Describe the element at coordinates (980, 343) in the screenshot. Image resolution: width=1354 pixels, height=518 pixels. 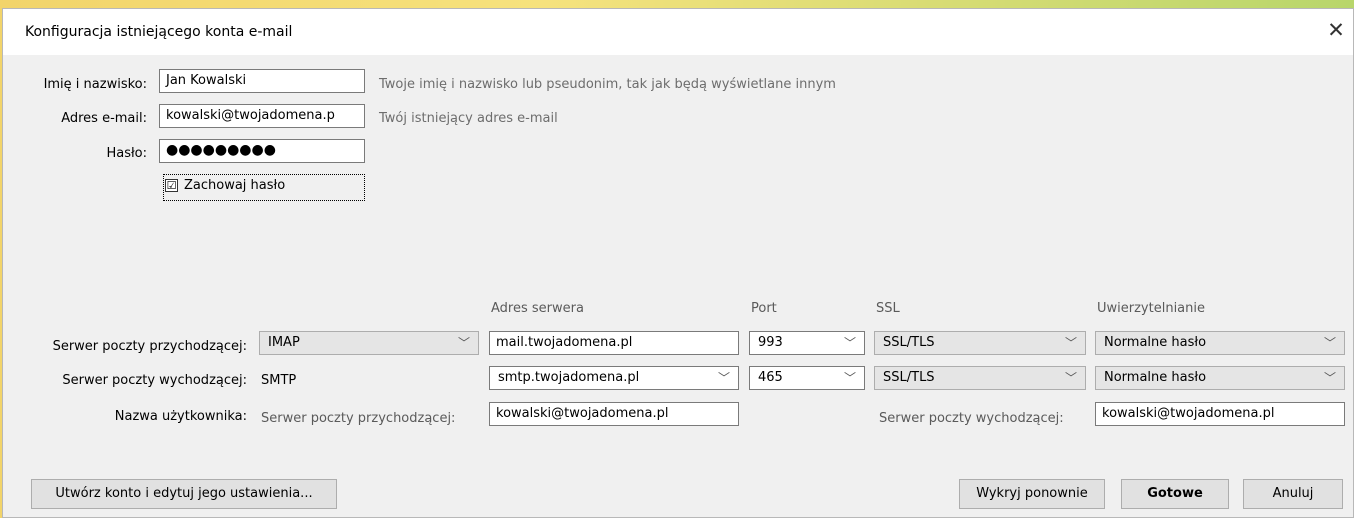
I see `incoming-ssl-select: SSL/TLS ﹀` at that location.